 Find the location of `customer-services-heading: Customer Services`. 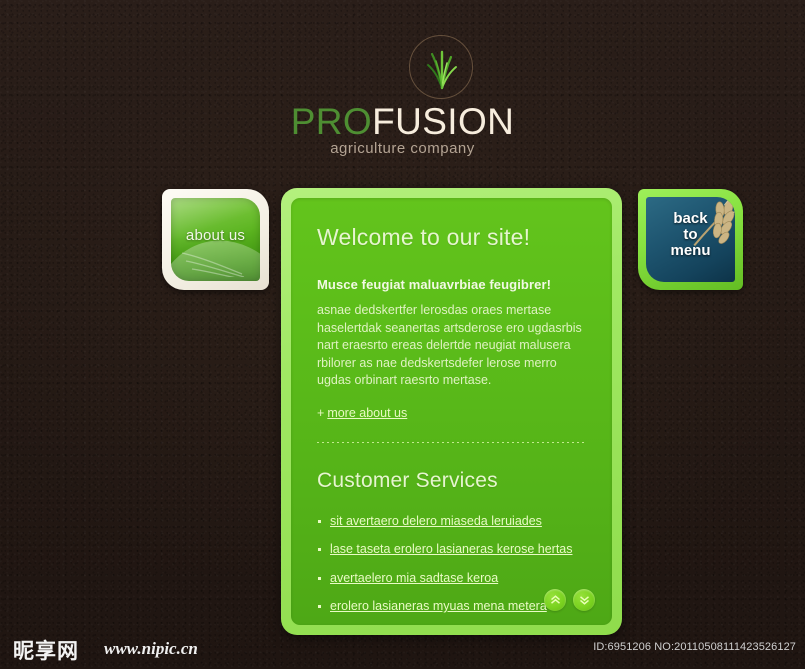

customer-services-heading: Customer Services is located at coordinates (407, 480).